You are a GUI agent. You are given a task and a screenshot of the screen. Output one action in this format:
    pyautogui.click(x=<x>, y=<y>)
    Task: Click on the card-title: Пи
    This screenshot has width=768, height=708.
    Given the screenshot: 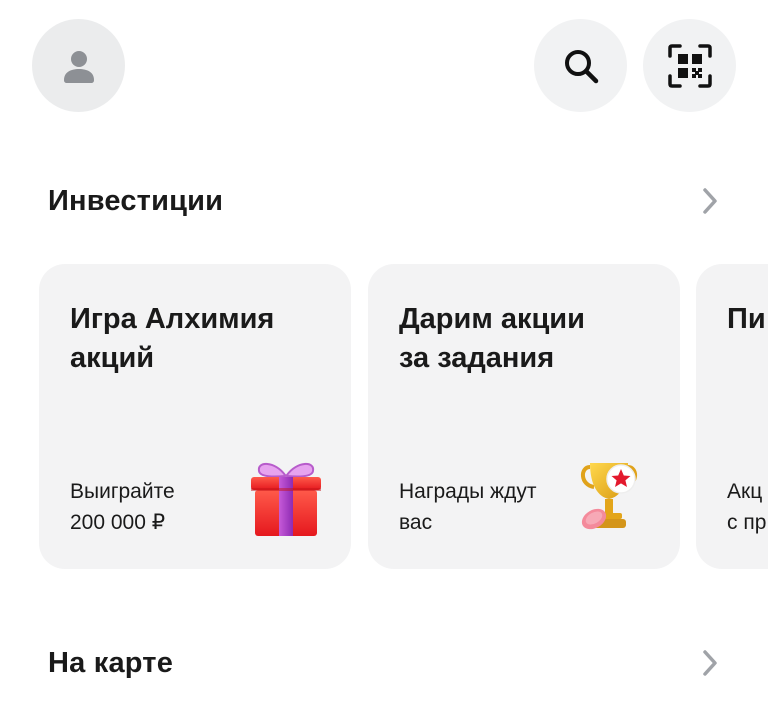 What is the action you would take?
    pyautogui.click(x=746, y=319)
    